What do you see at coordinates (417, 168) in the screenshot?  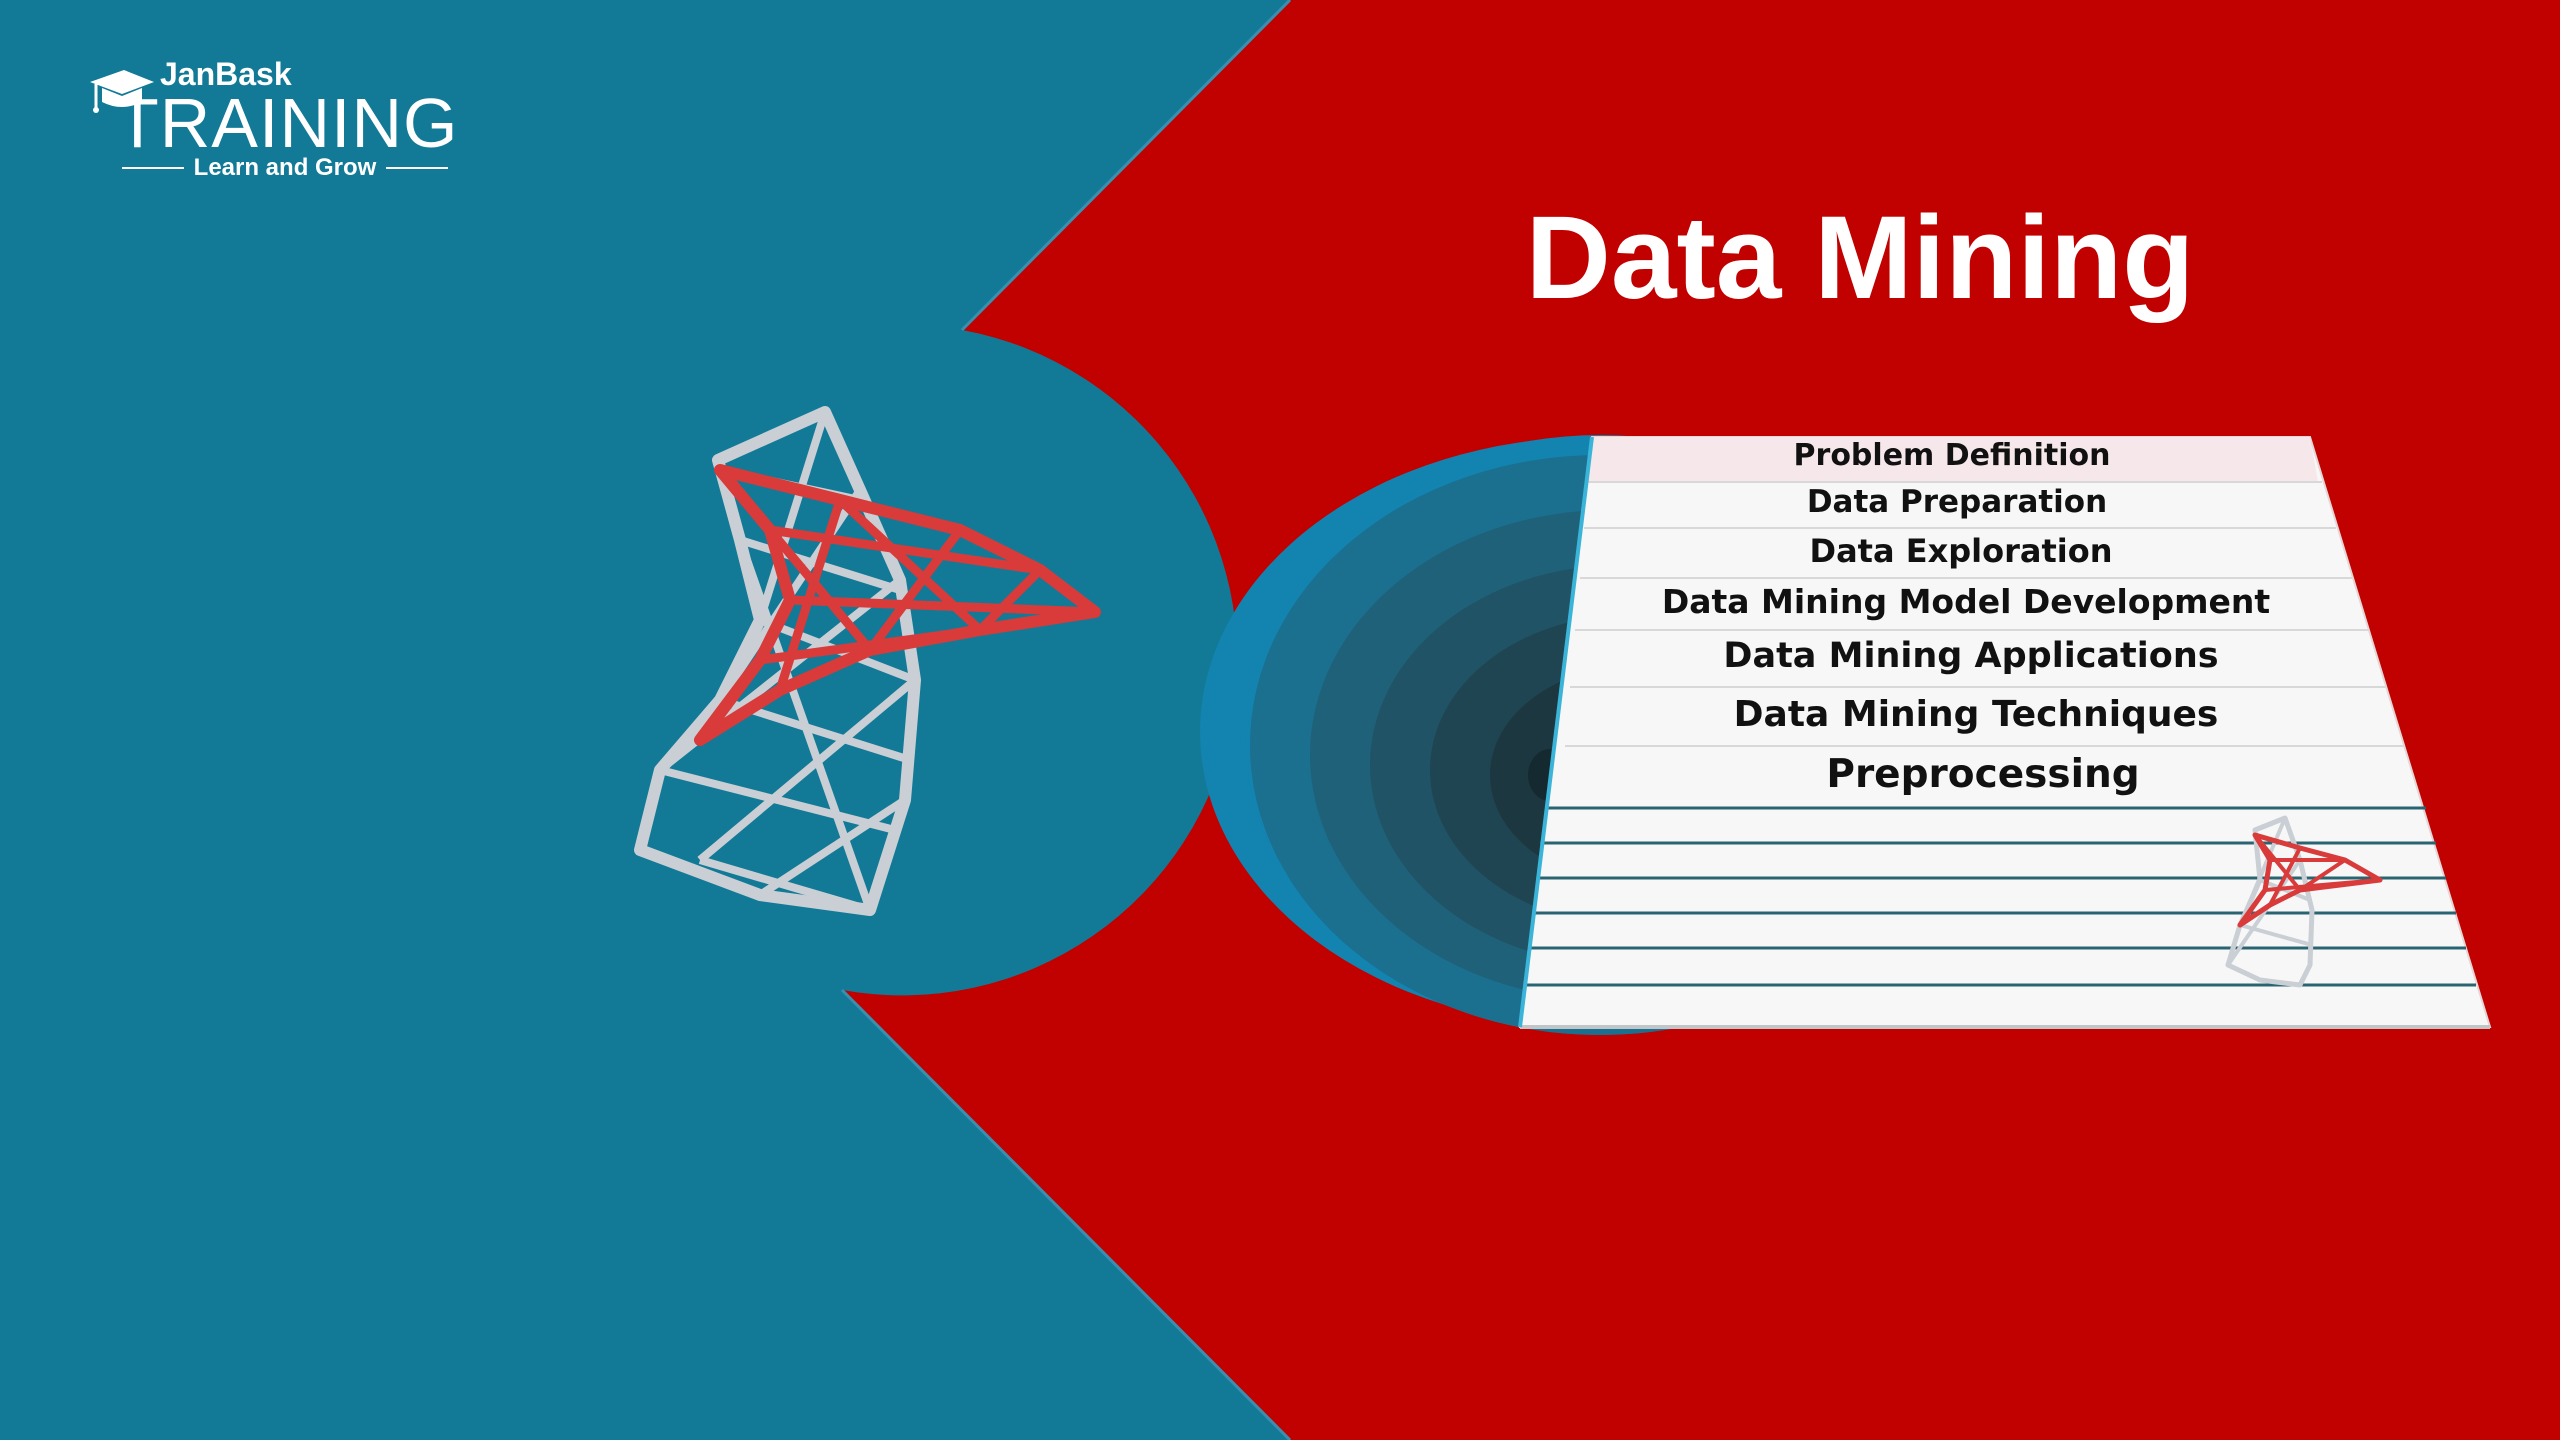 I see `tagline-rule-right` at bounding box center [417, 168].